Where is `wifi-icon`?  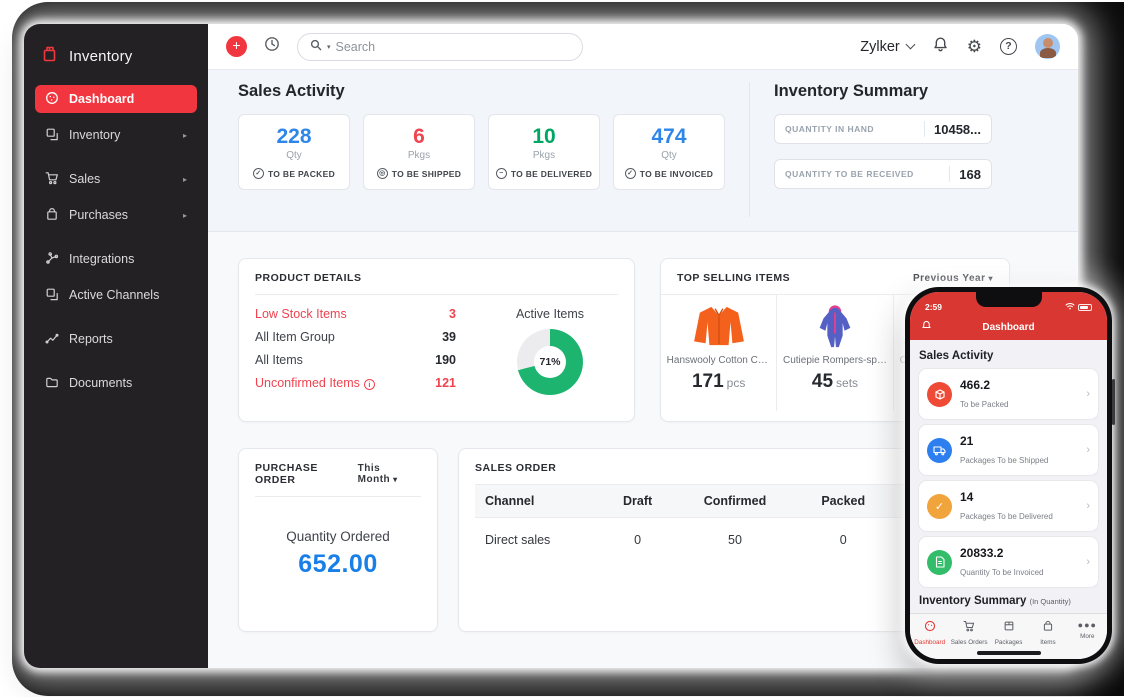 wifi-icon is located at coordinates (1070, 307).